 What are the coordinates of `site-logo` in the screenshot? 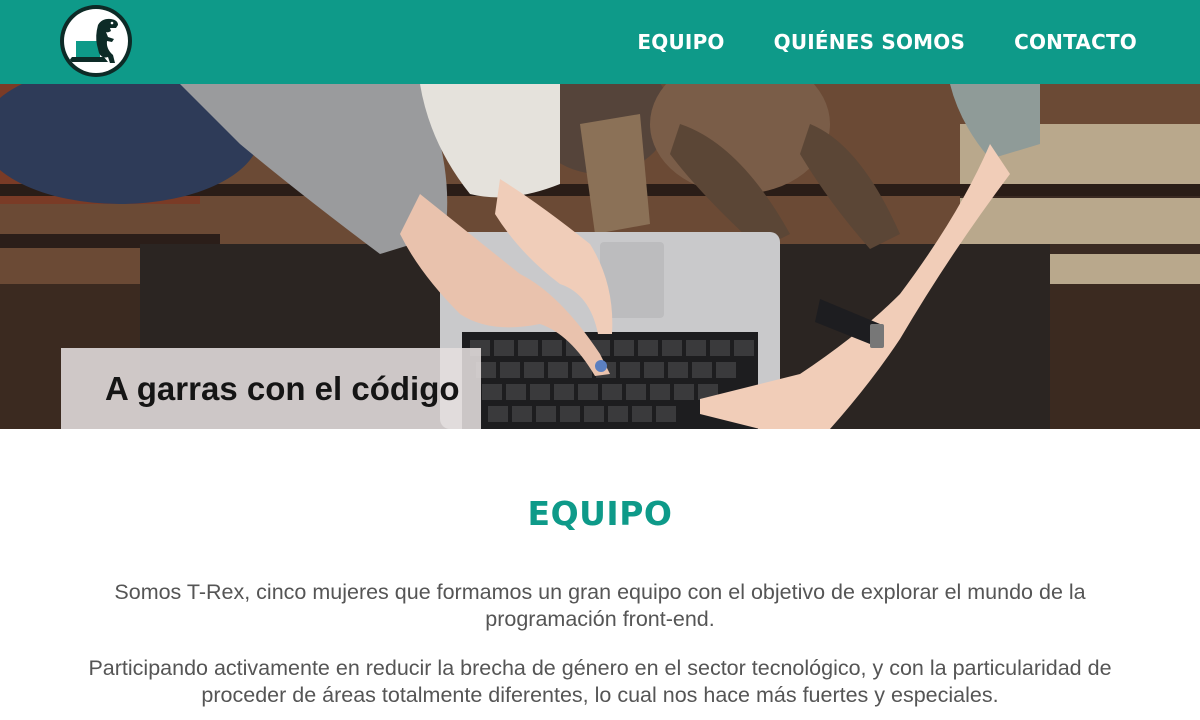 It's located at (96, 41).